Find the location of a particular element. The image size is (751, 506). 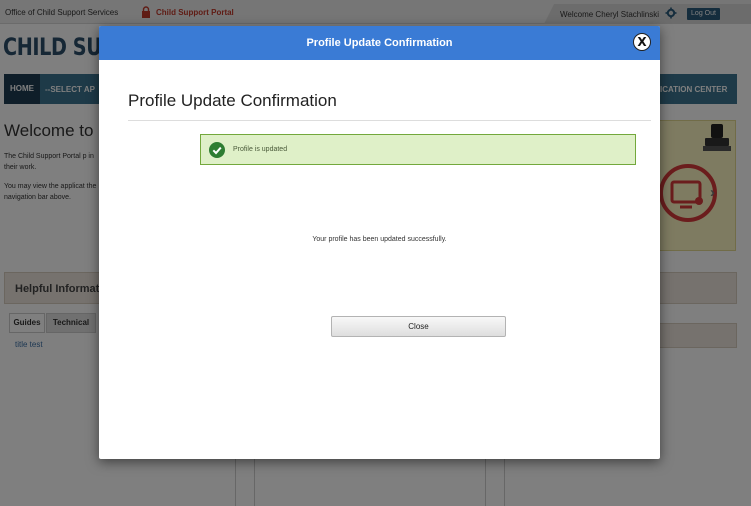

dialog-title: Profile Update Confirmation is located at coordinates (379, 43).